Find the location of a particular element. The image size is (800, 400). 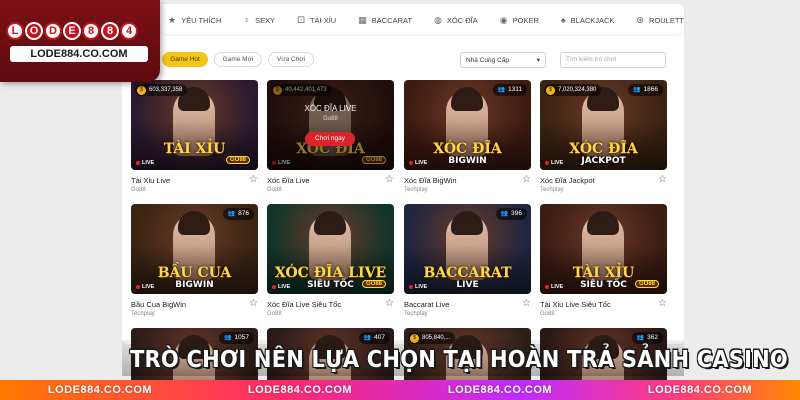

chevron-down-icon: ▾ is located at coordinates (538, 60).